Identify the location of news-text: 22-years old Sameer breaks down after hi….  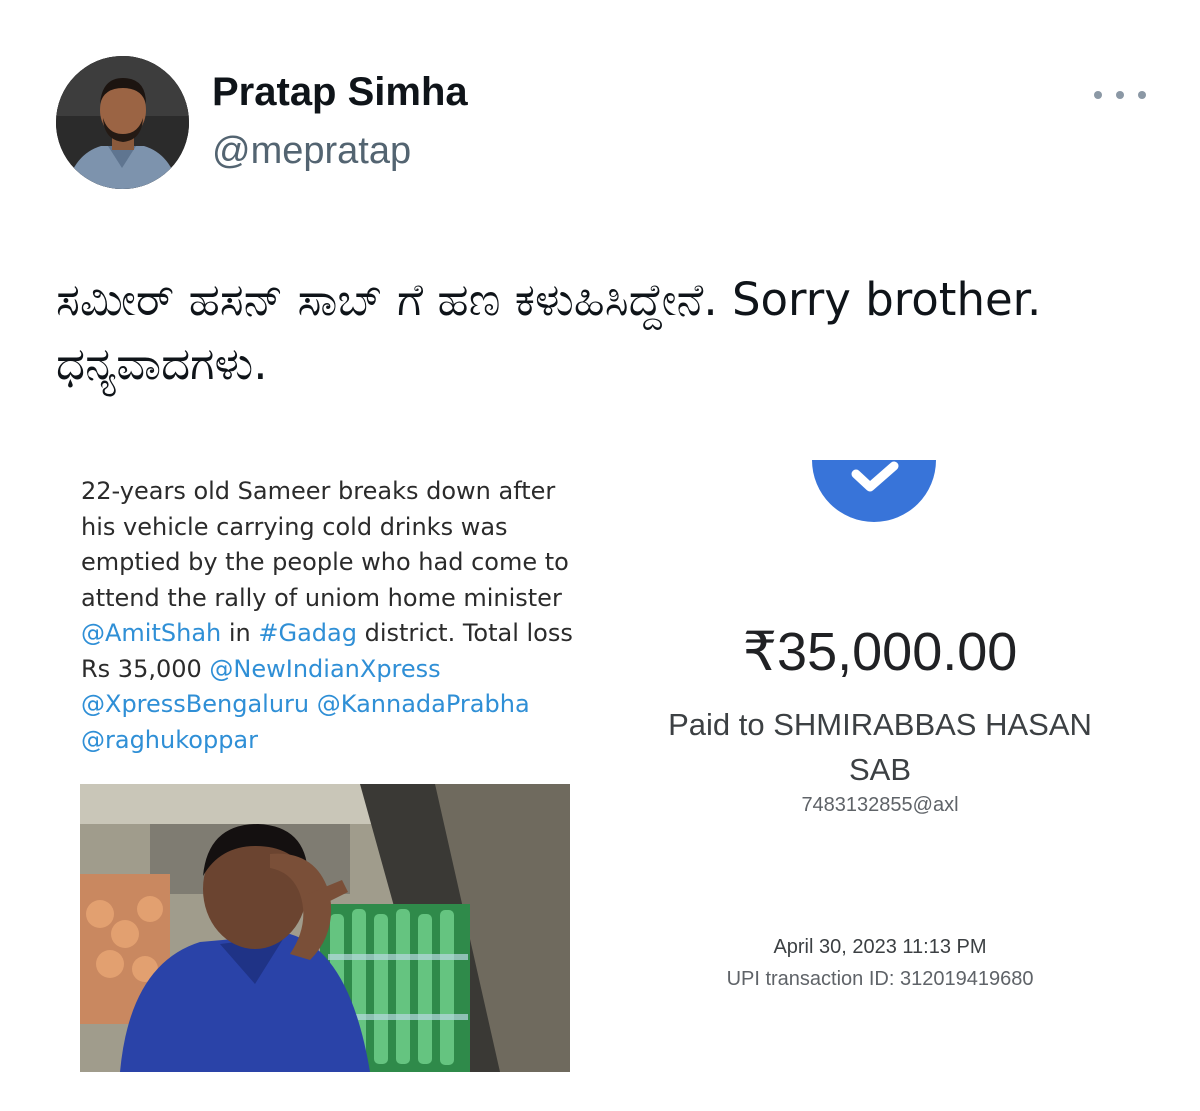
(331, 616).